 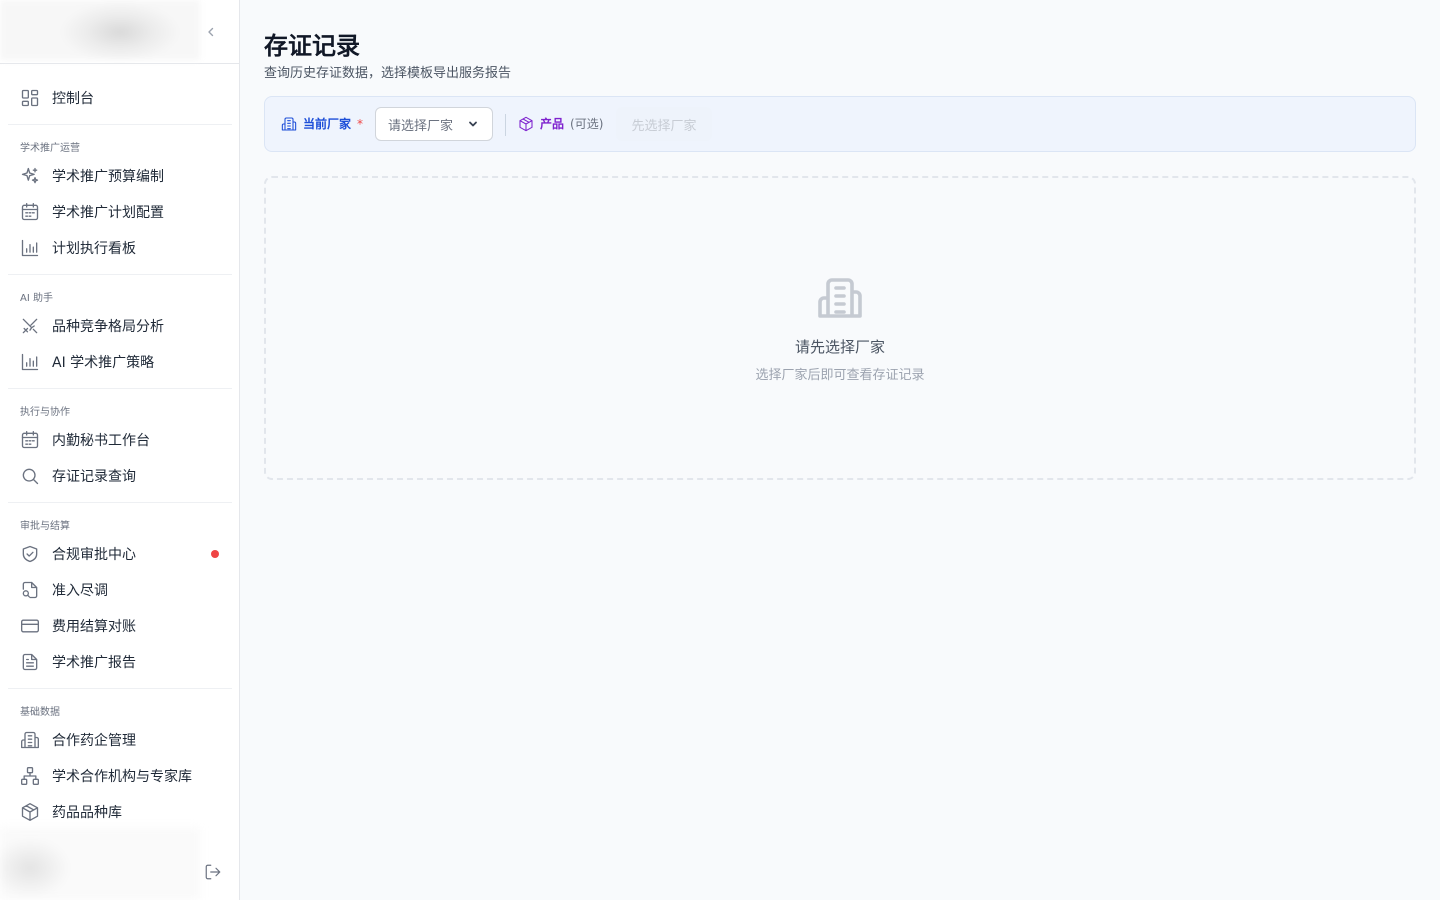 I want to click on sidebar-item-competition-analysis: 品种竞争格局分析, so click(x=120, y=326).